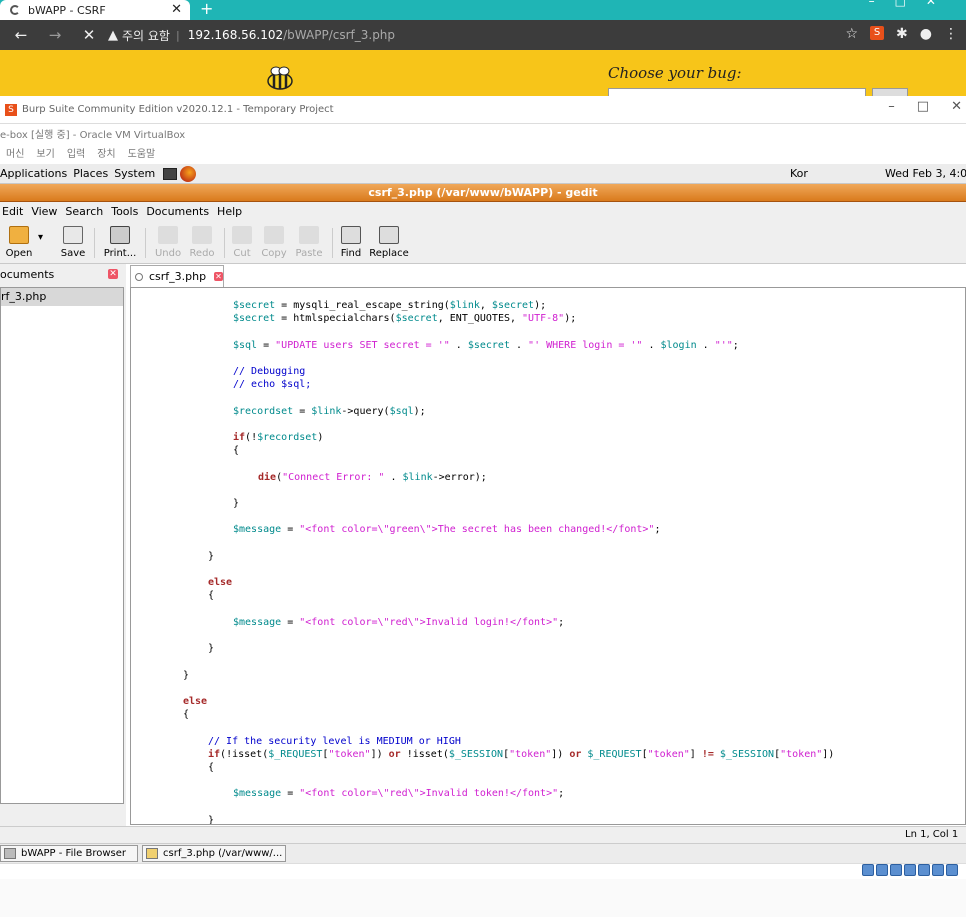 This screenshot has width=966, height=917. Describe the element at coordinates (291, 35) in the screenshot. I see `url-field: 192.168.56.102/bWAPP/csrf_3.php` at that location.